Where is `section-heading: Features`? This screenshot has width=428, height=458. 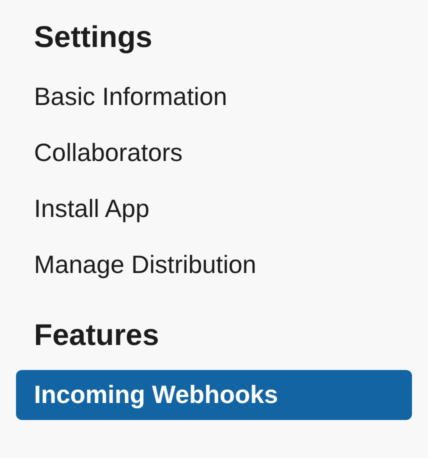
section-heading: Features is located at coordinates (96, 336).